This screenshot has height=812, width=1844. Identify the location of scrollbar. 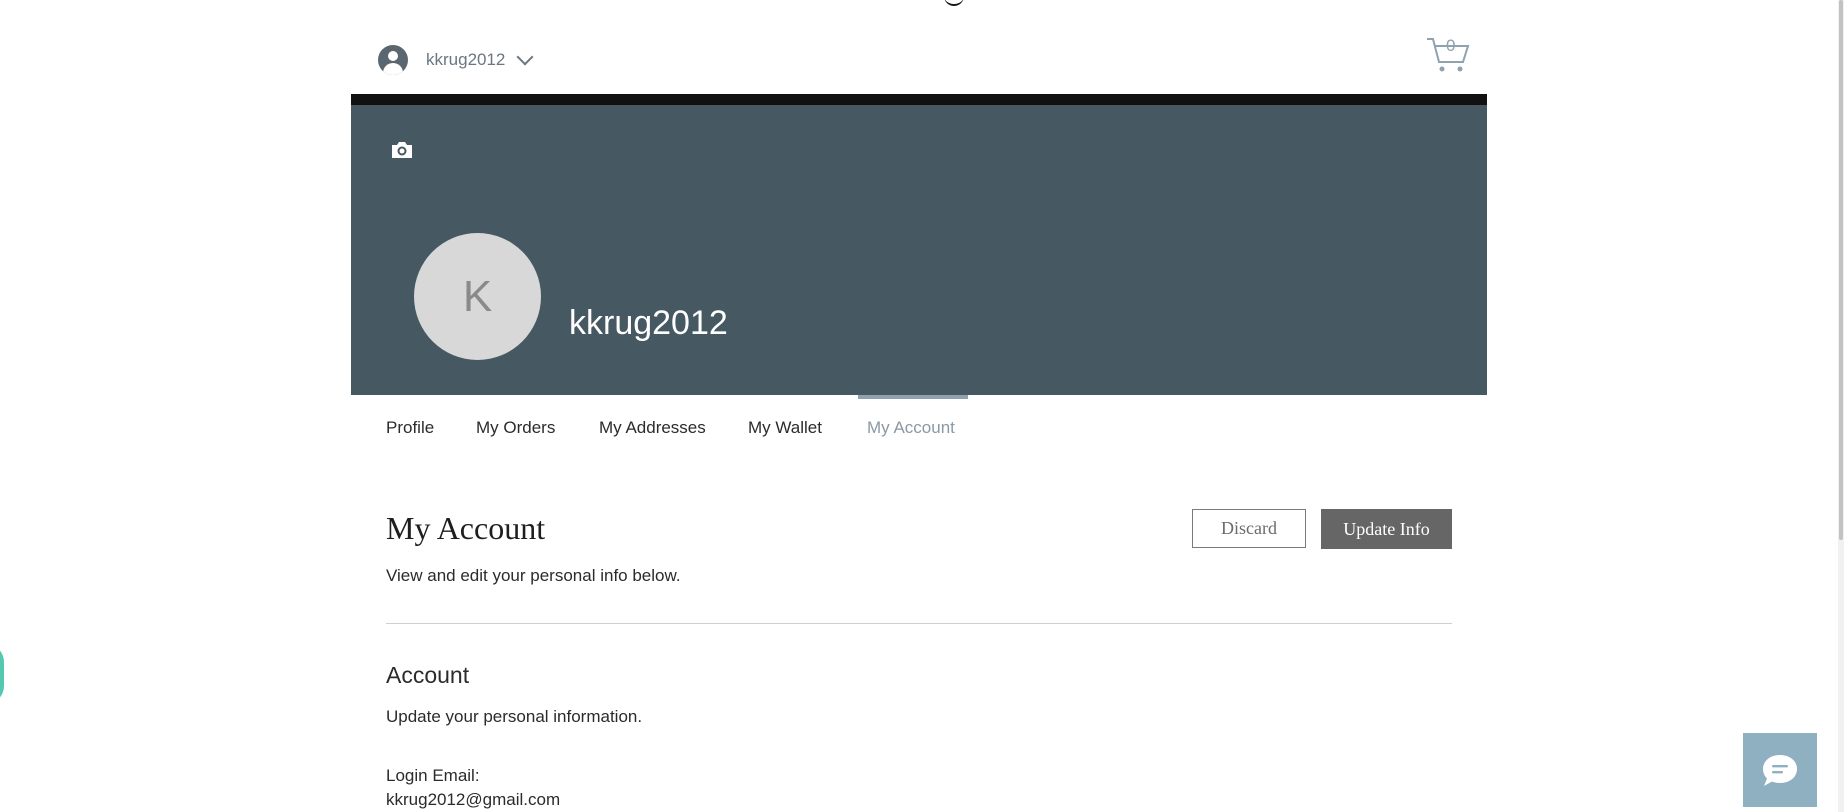
(1841, 406).